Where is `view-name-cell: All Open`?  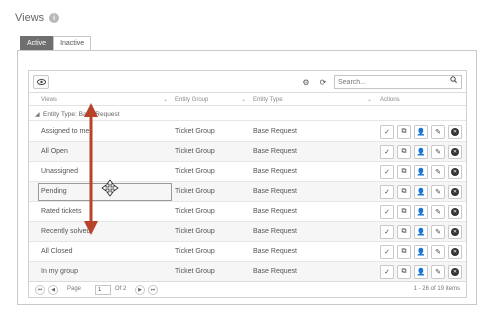 view-name-cell: All Open is located at coordinates (54, 151).